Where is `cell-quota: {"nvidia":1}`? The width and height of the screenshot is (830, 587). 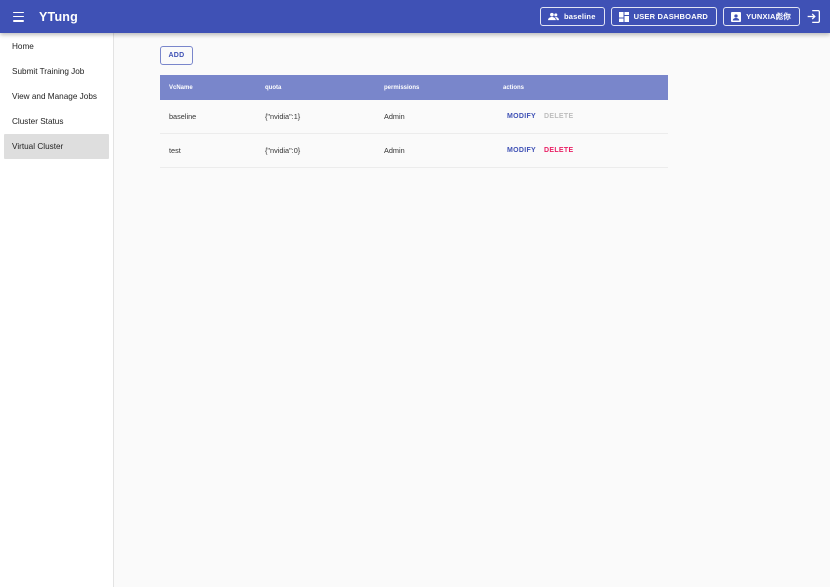 cell-quota: {"nvidia":1} is located at coordinates (283, 116).